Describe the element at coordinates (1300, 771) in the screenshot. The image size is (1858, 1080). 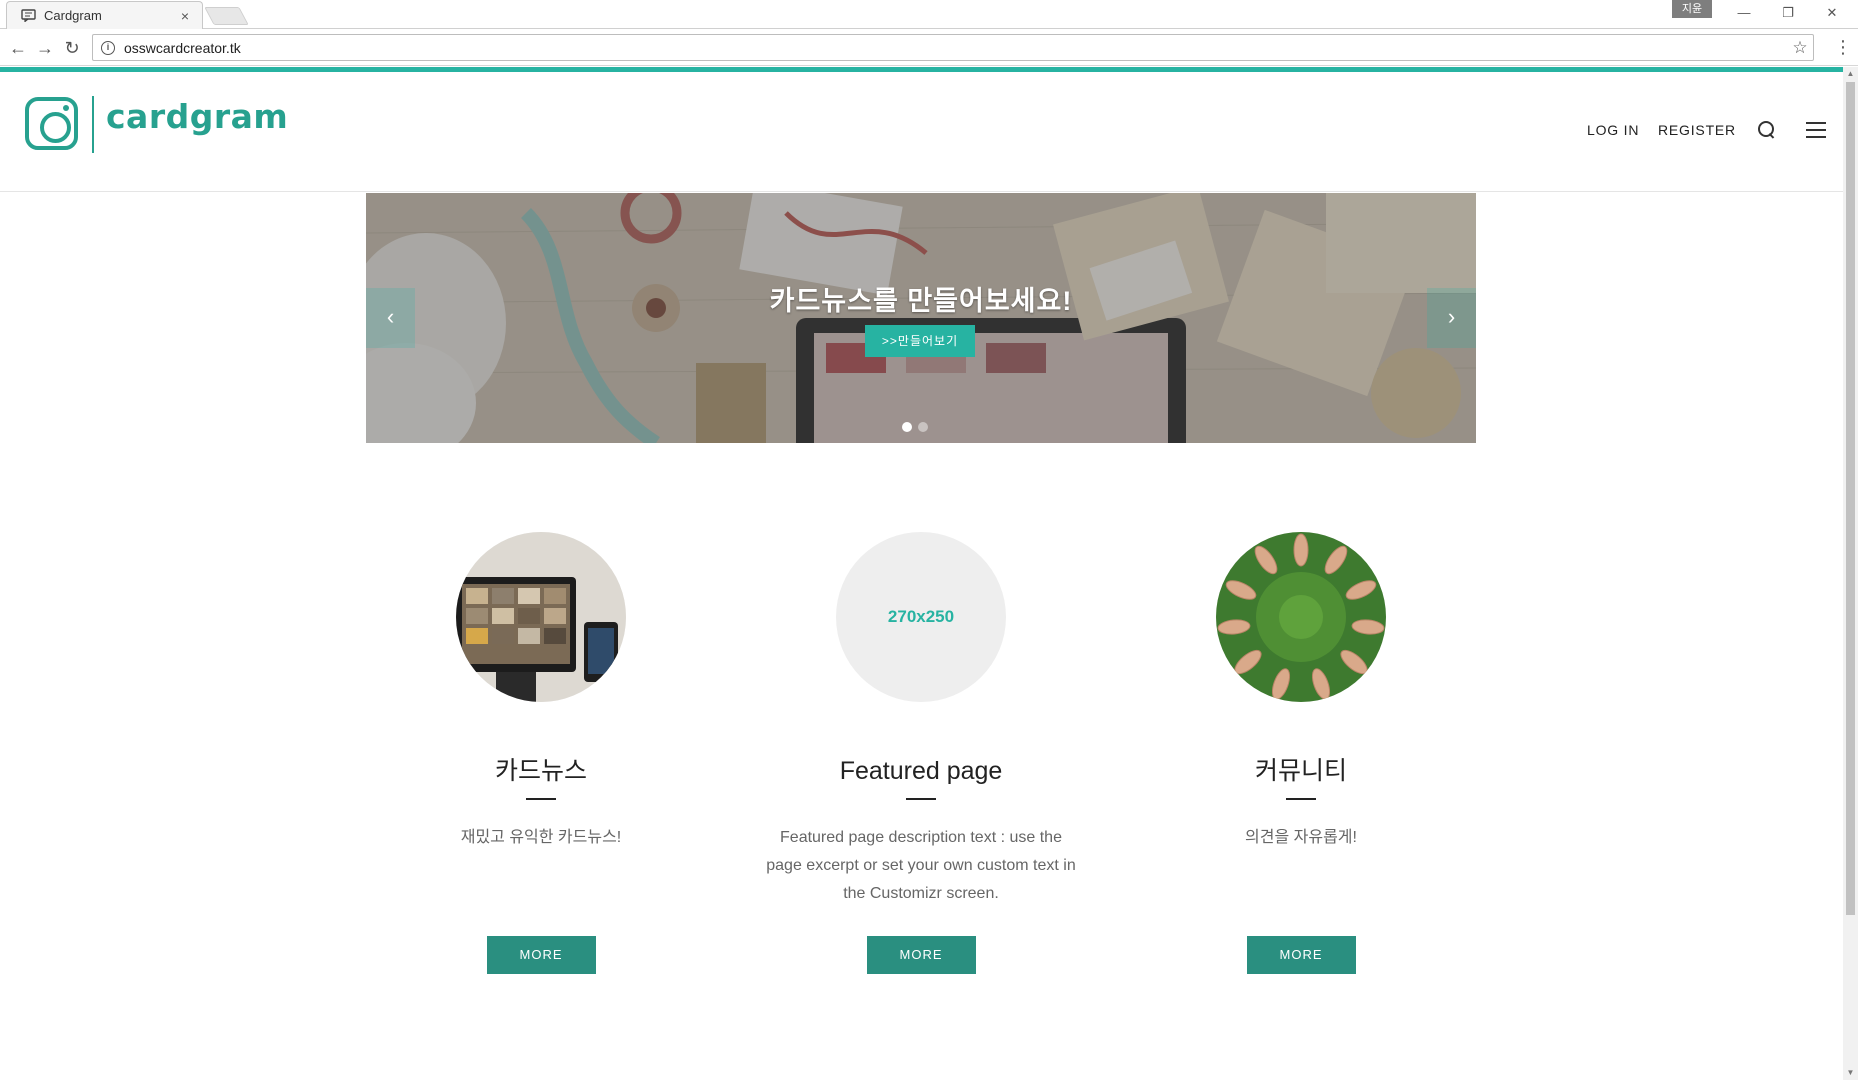
I see `featured-title: 커뮤니티` at that location.